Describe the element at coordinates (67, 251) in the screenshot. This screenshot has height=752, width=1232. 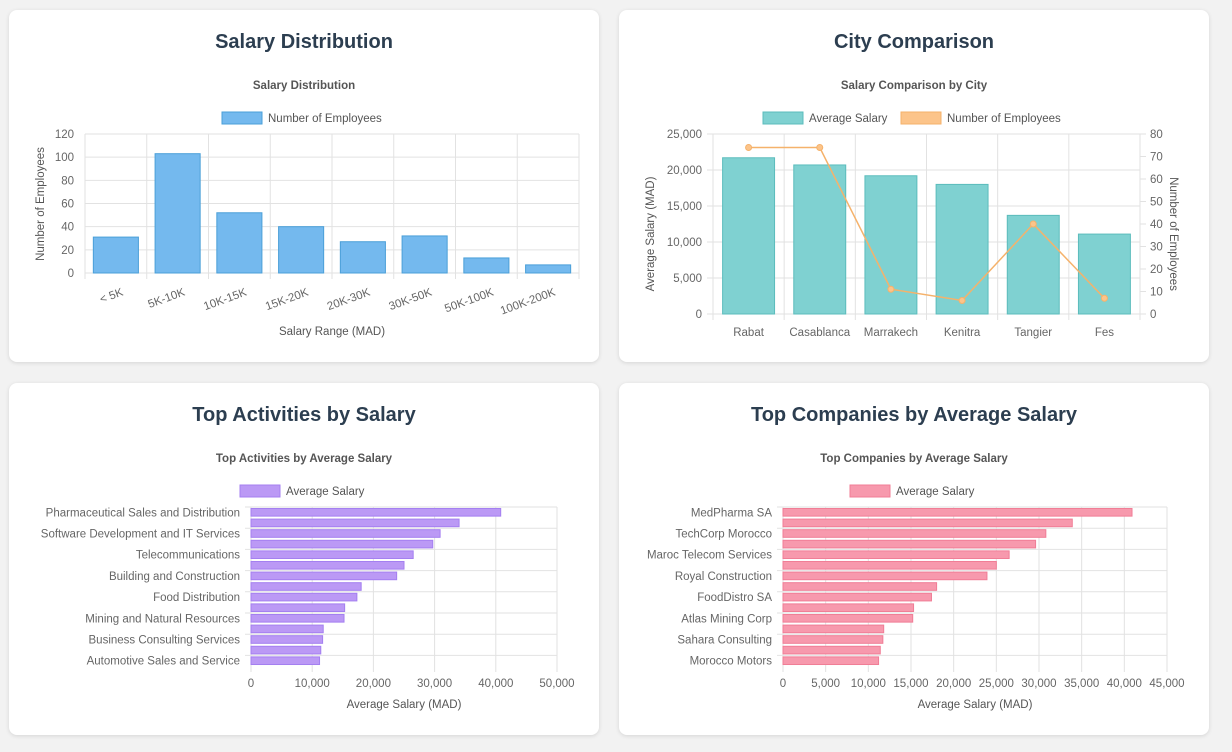
I see `y-tick-label: 20` at that location.